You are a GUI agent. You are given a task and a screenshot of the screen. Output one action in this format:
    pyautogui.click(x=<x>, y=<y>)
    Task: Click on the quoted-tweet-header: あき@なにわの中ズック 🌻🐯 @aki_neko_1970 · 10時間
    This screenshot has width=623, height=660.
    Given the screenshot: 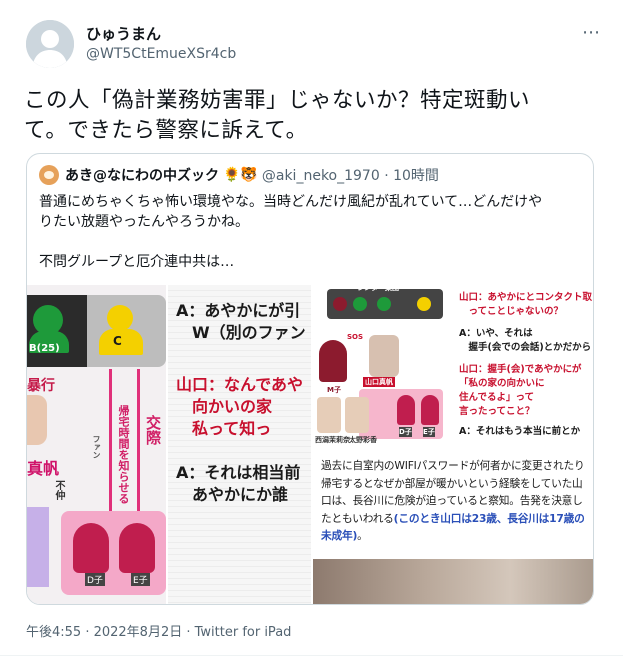 What is the action you would take?
    pyautogui.click(x=239, y=175)
    